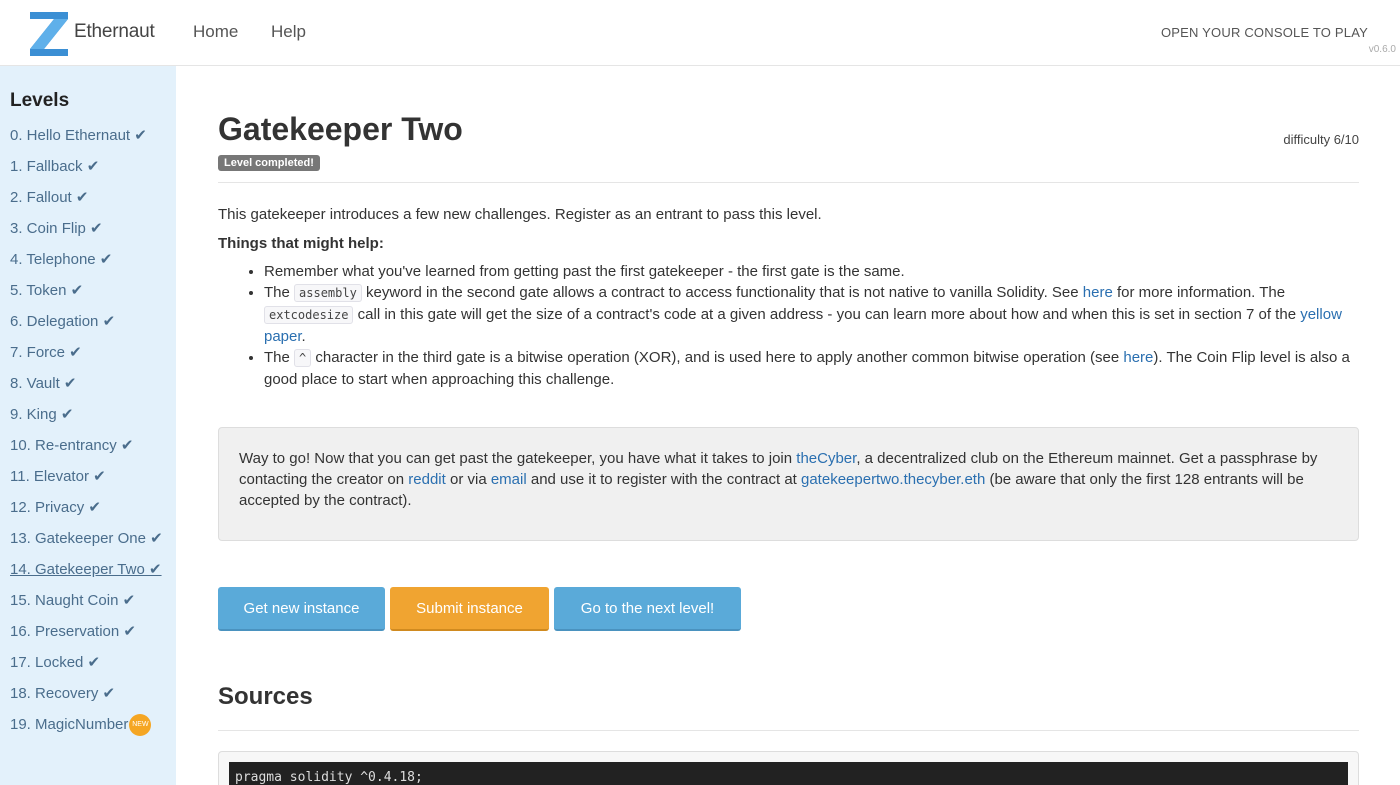 Image resolution: width=1400 pixels, height=785 pixels. Describe the element at coordinates (89, 538) in the screenshot. I see `level-item-13: 13. Gatekeeper One ✔` at that location.